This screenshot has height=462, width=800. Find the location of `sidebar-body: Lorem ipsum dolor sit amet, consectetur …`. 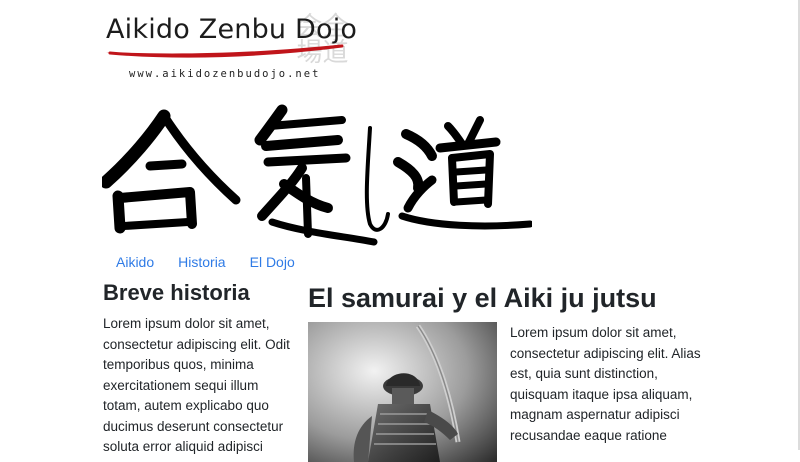

sidebar-body: Lorem ipsum dolor sit amet, consectetur … is located at coordinates (196, 385).